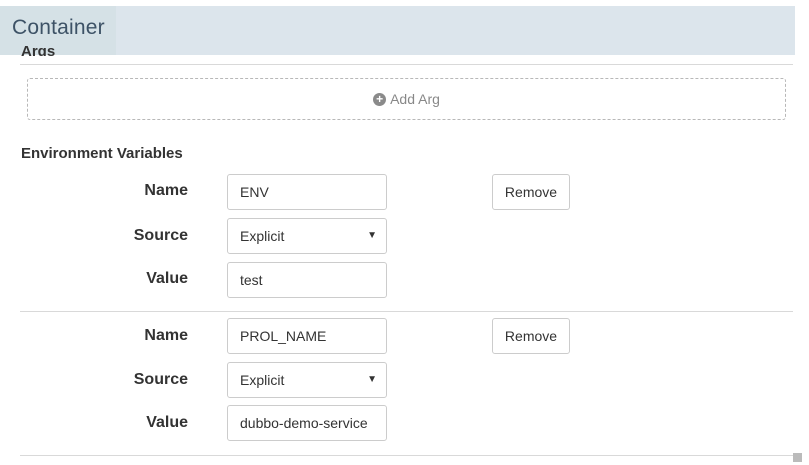 This screenshot has height=465, width=809. Describe the element at coordinates (307, 423) in the screenshot. I see `env-value-input: dubbo-demo-service` at that location.